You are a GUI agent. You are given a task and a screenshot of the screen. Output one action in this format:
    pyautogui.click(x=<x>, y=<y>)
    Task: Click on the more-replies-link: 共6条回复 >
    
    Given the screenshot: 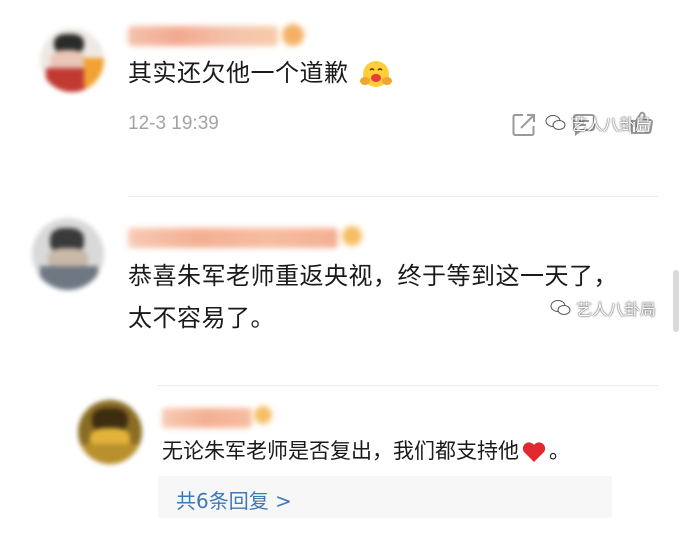 What is the action you would take?
    pyautogui.click(x=234, y=499)
    